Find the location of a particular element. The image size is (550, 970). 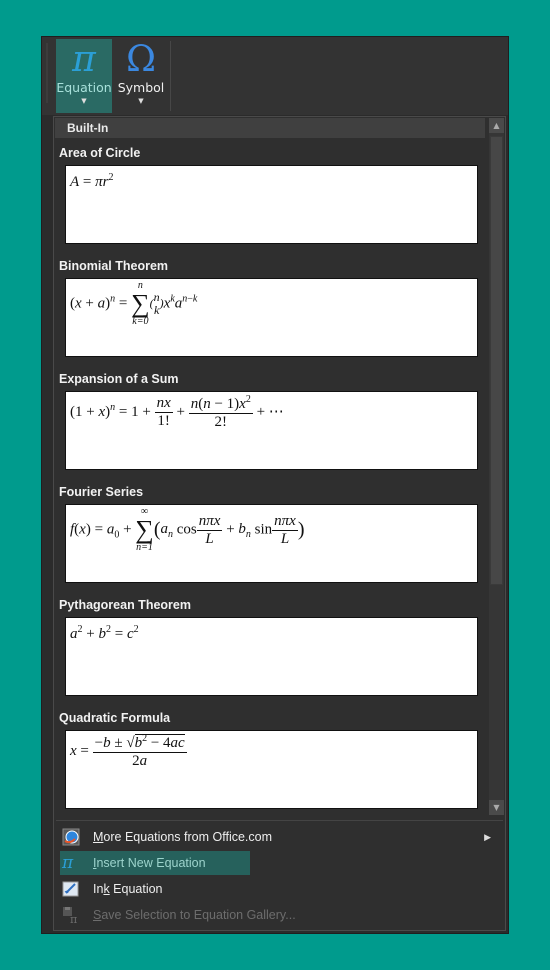

gallery-header: Built-In is located at coordinates (270, 128).